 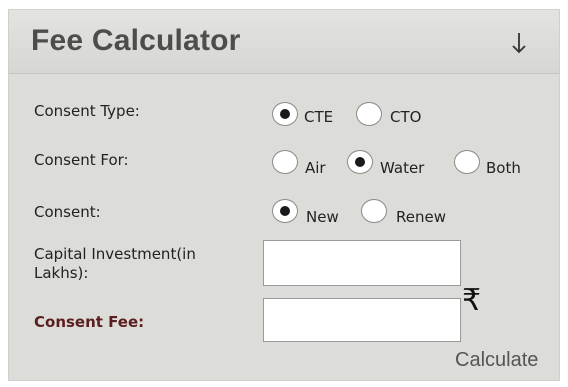 What do you see at coordinates (406, 117) in the screenshot?
I see `option-label-cto: CTO` at bounding box center [406, 117].